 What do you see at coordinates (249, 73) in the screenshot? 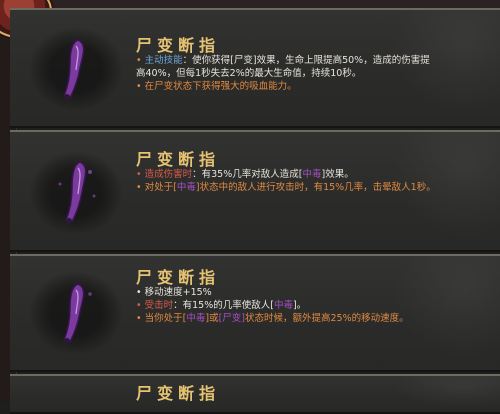
I see `desc-line: 高40%，但每1秒失去2%的最大生命值，持续10秒。` at bounding box center [249, 73].